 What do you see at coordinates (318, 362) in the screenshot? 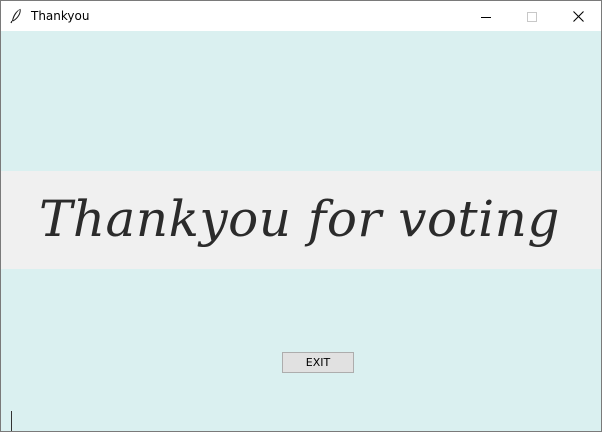
I see `exit-button: EXIT` at bounding box center [318, 362].